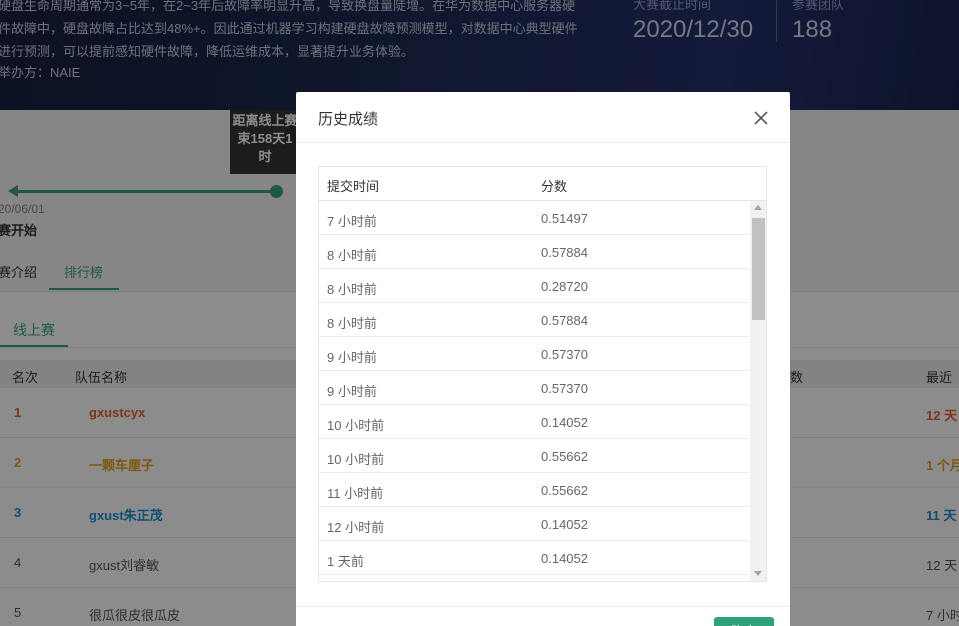 This screenshot has width=959, height=626. What do you see at coordinates (534, 456) in the screenshot?
I see `table-row: 10 小时前 0.55662` at bounding box center [534, 456].